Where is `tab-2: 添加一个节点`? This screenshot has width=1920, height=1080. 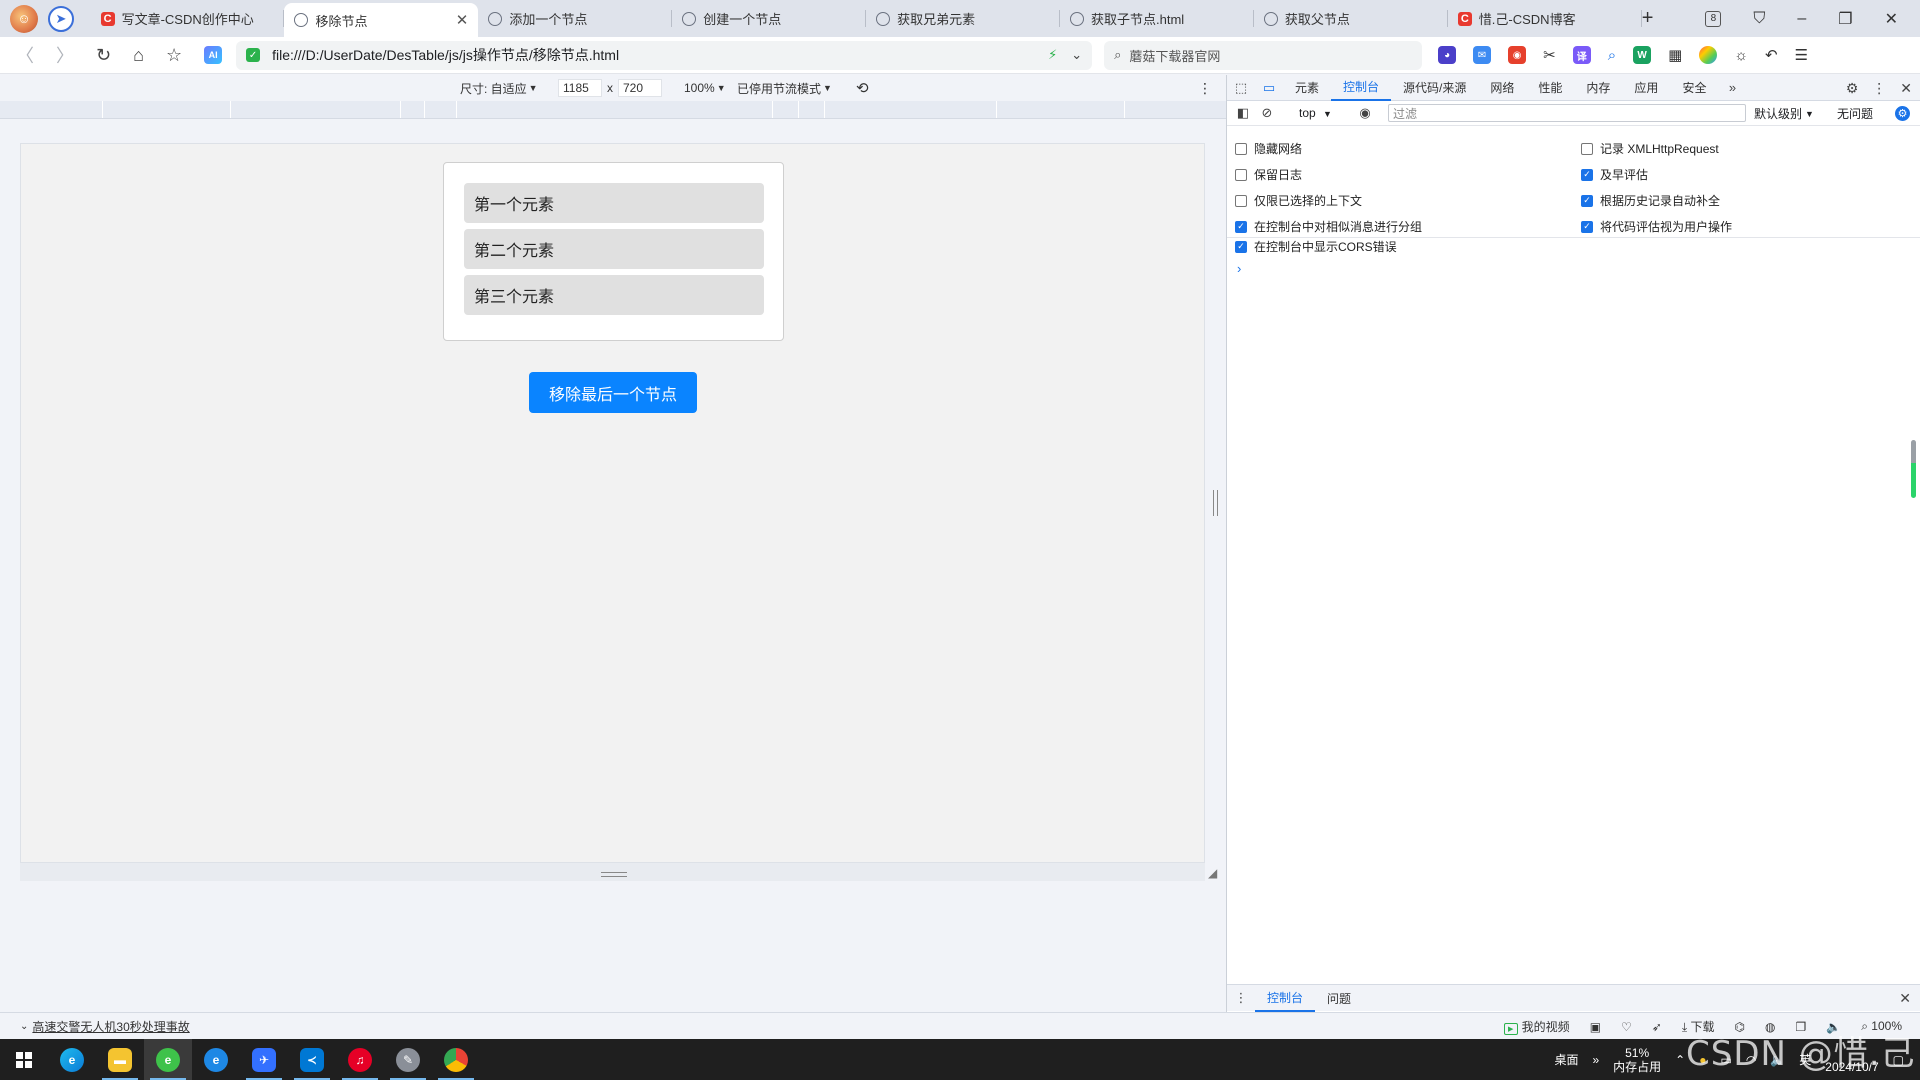
tab-2: 添加一个节点 is located at coordinates (575, 18).